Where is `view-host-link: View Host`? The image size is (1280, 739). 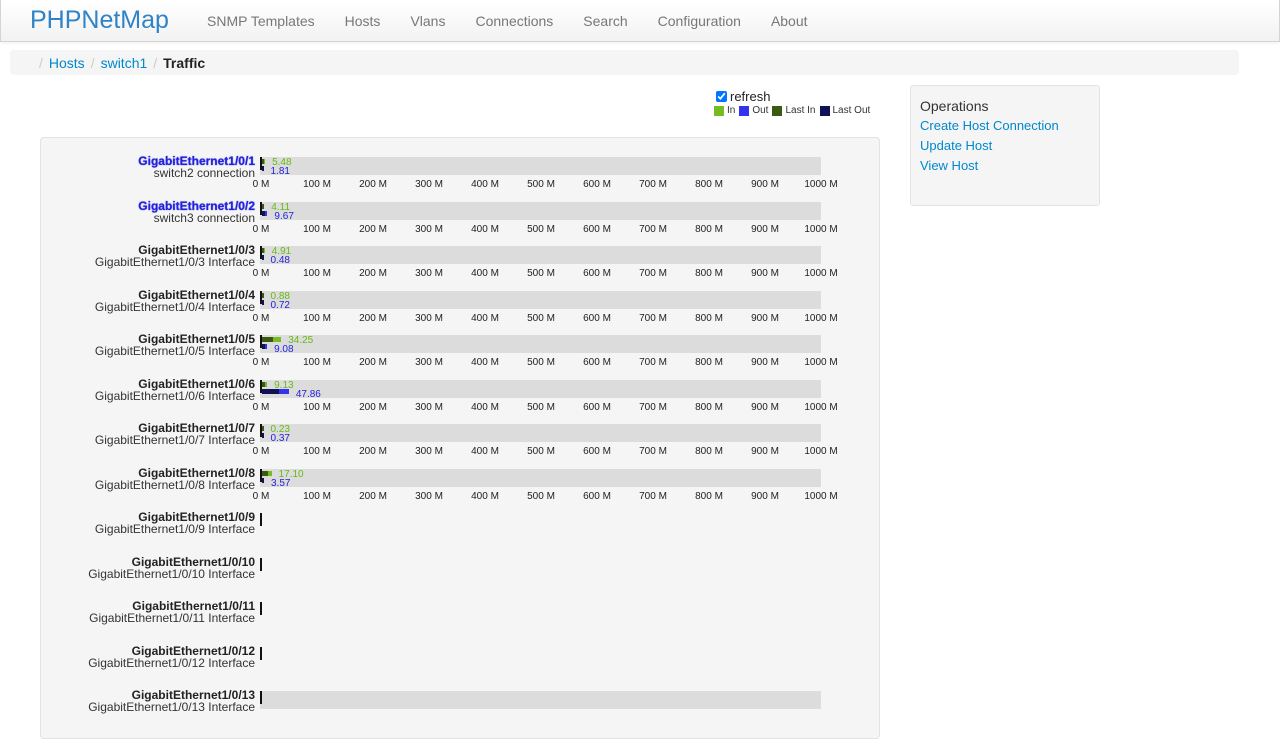 view-host-link: View Host is located at coordinates (949, 165).